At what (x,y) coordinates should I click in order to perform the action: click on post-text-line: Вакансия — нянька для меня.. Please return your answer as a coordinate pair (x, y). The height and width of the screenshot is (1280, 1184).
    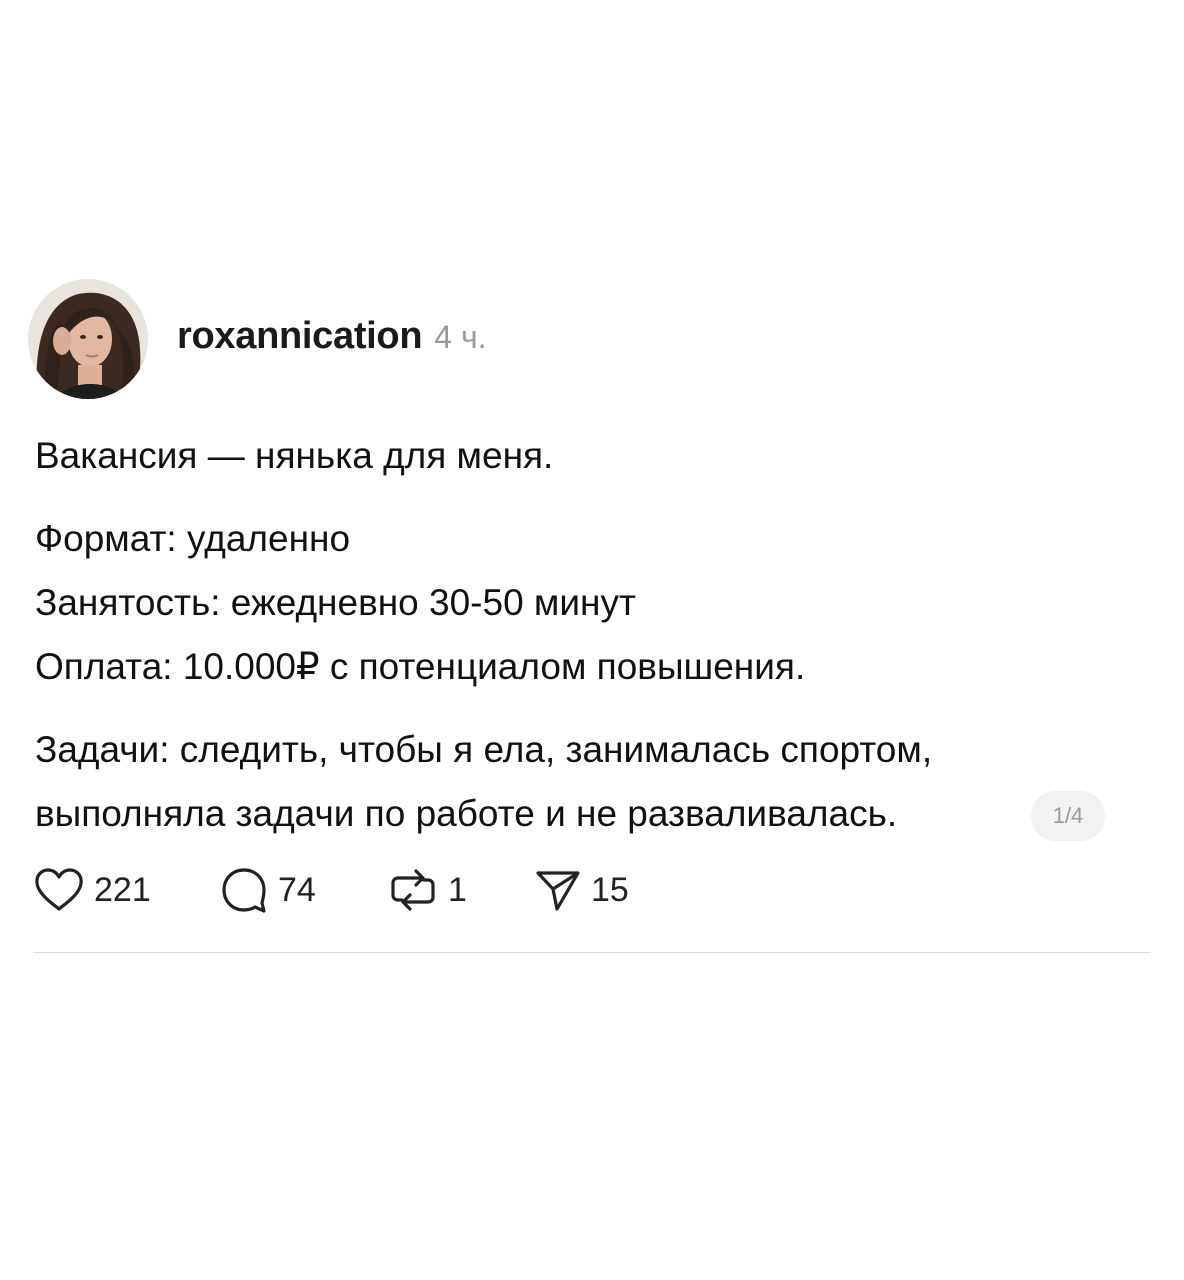
    Looking at the image, I should click on (294, 455).